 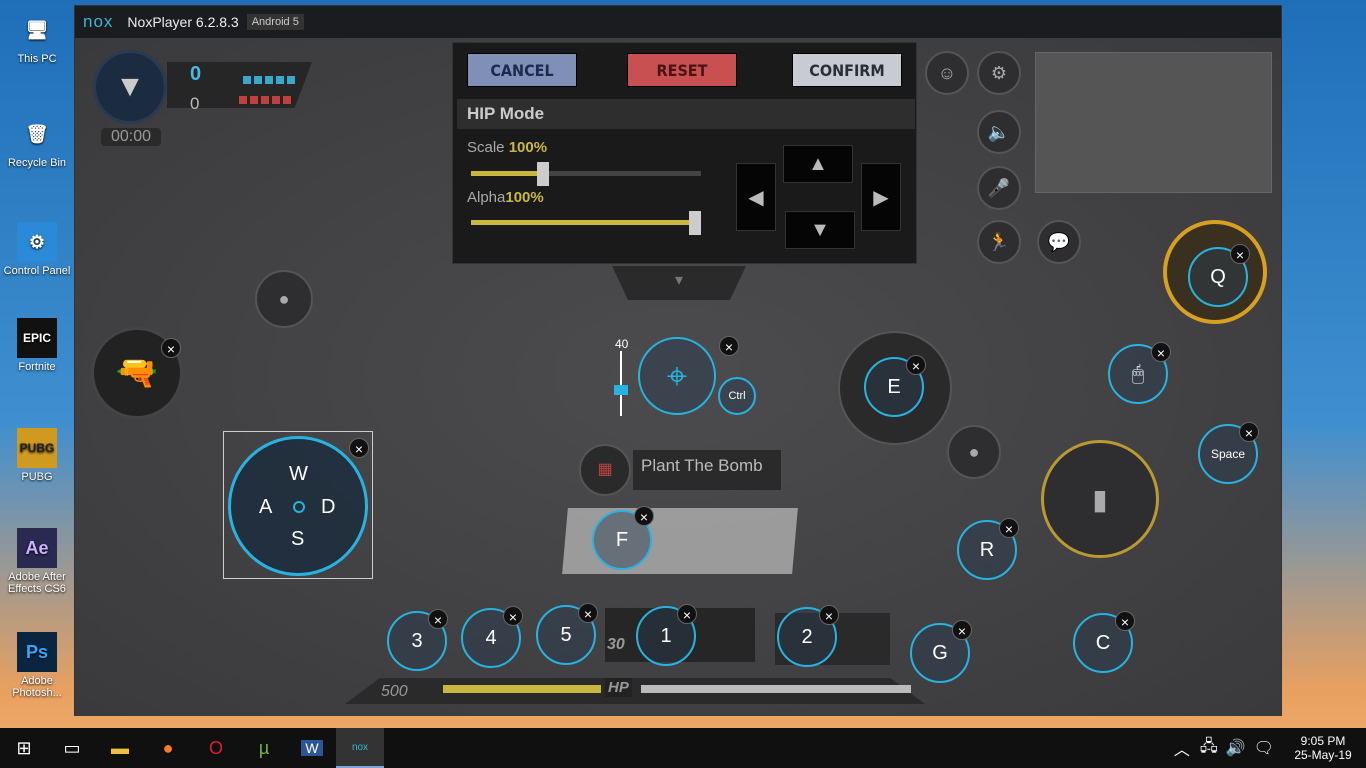 I want to click on photoshop-icon: Ps, so click(x=37, y=652).